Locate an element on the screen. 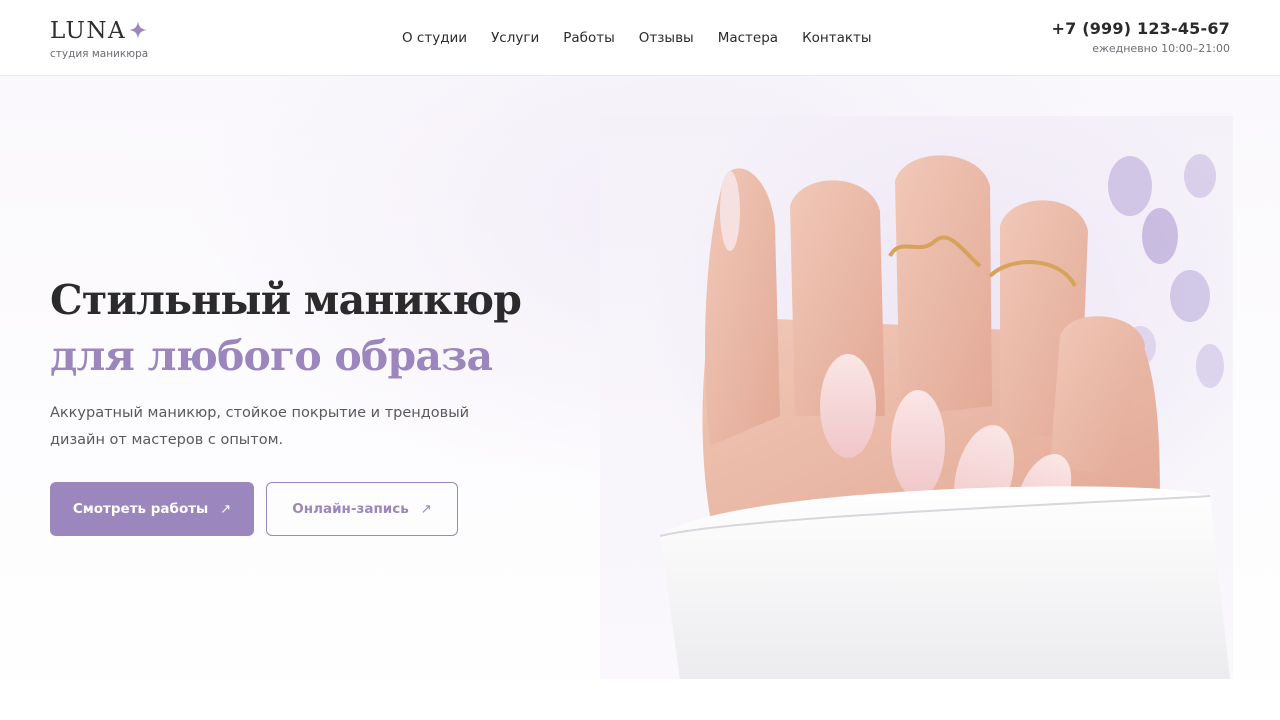  hero-title: Стильный маникюр для любого образа is located at coordinates (330, 328).